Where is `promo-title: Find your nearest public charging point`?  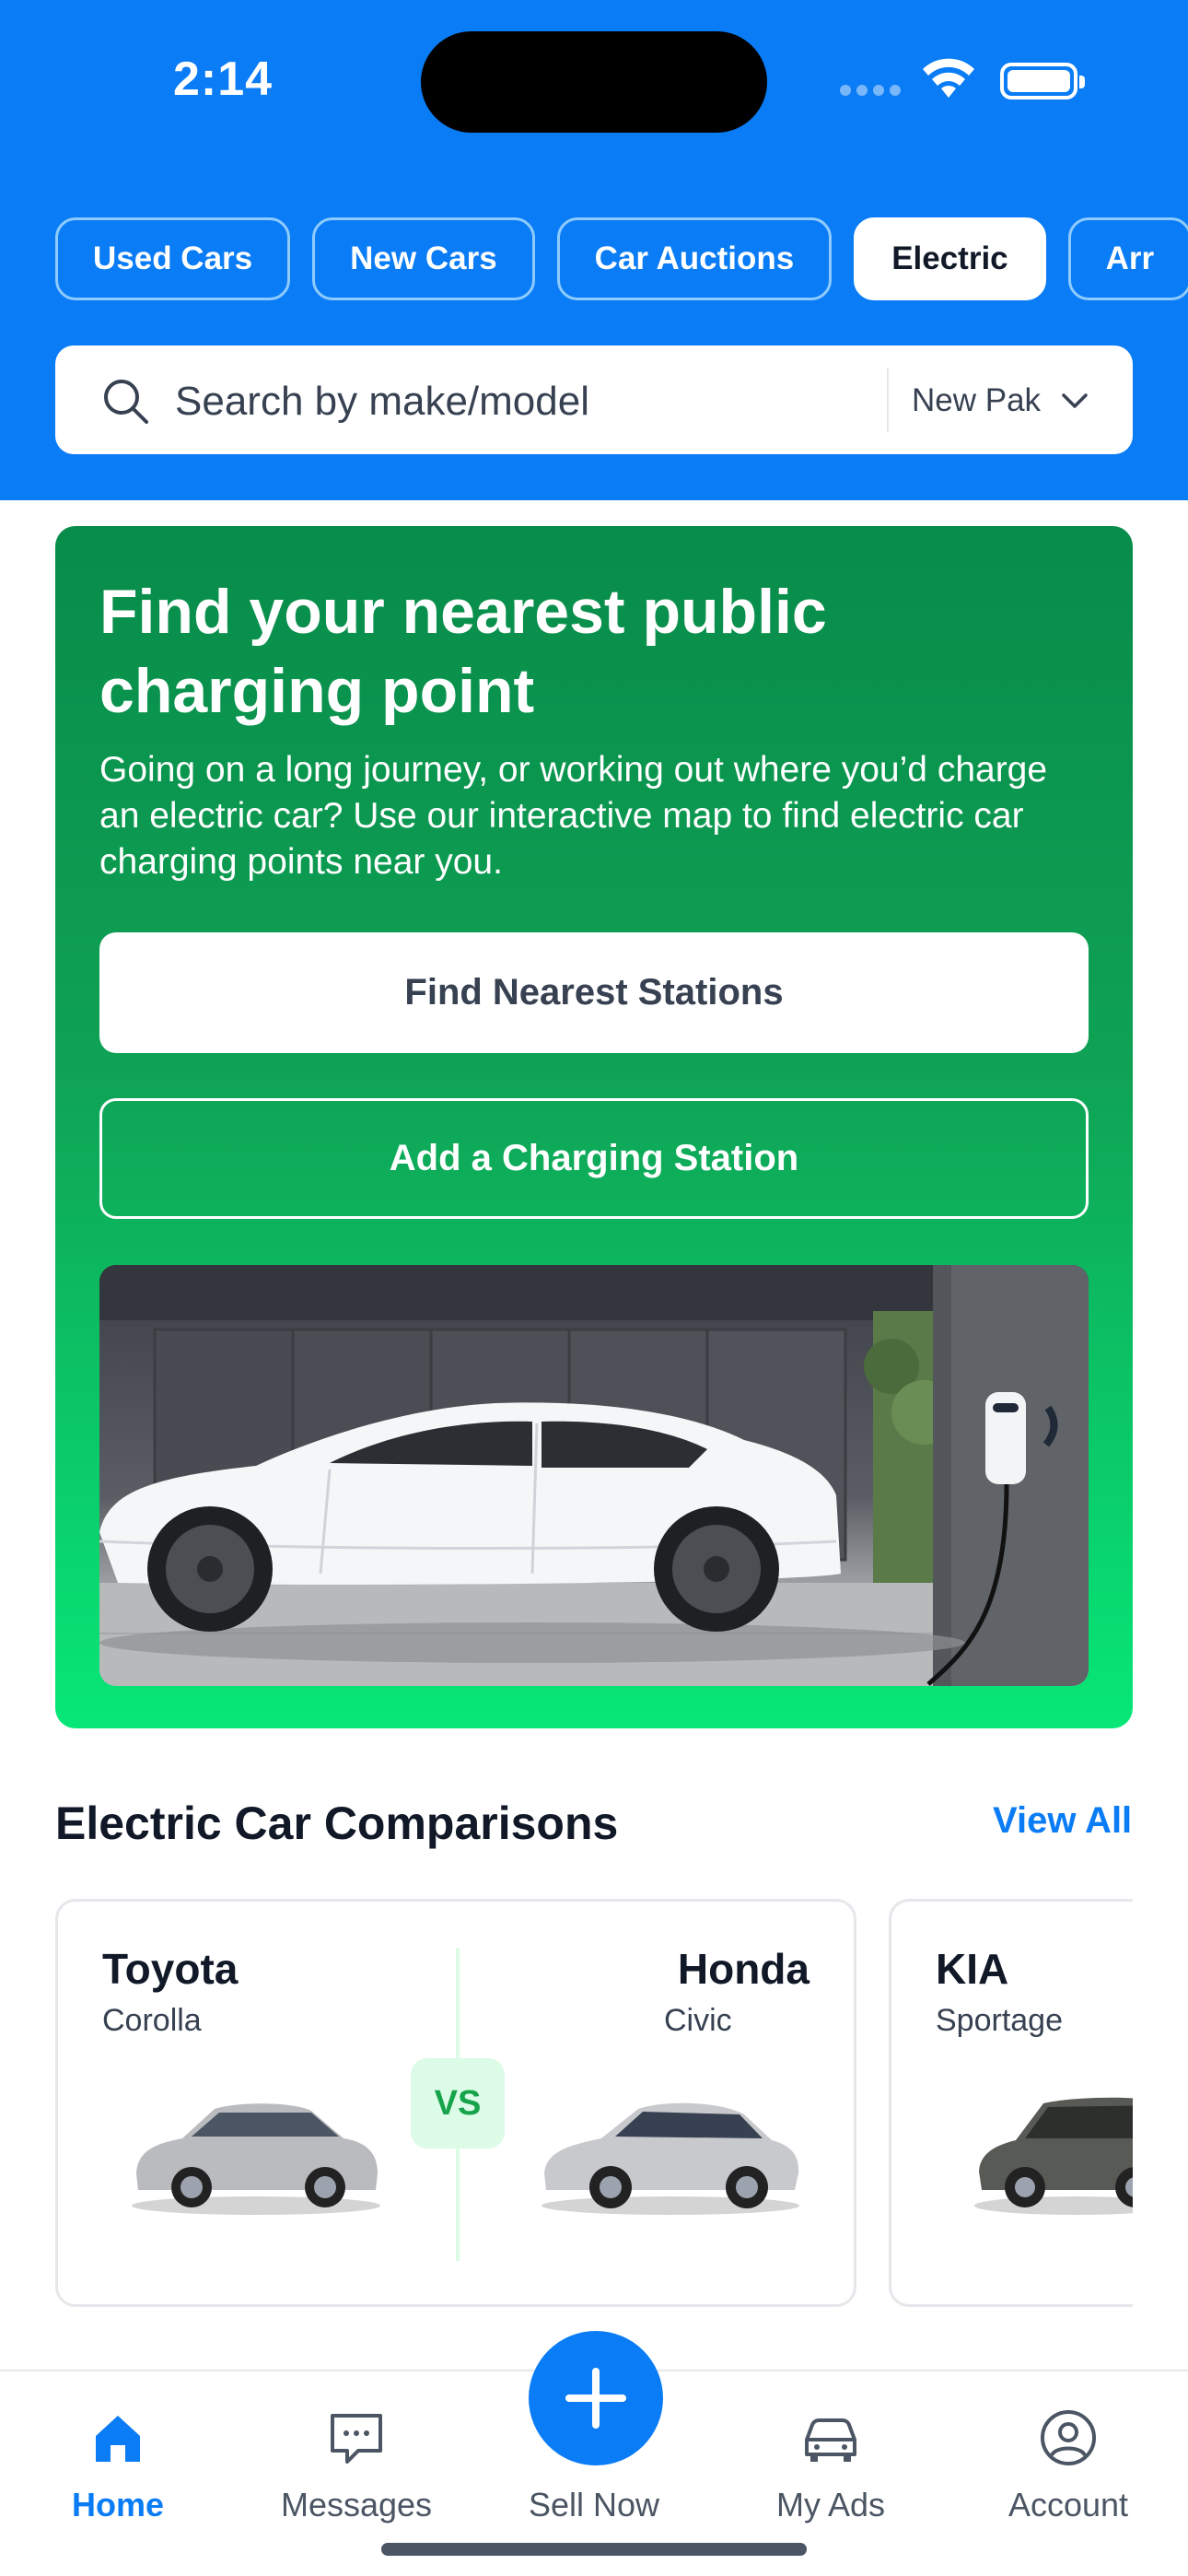
promo-title: Find your nearest public charging point is located at coordinates (463, 651).